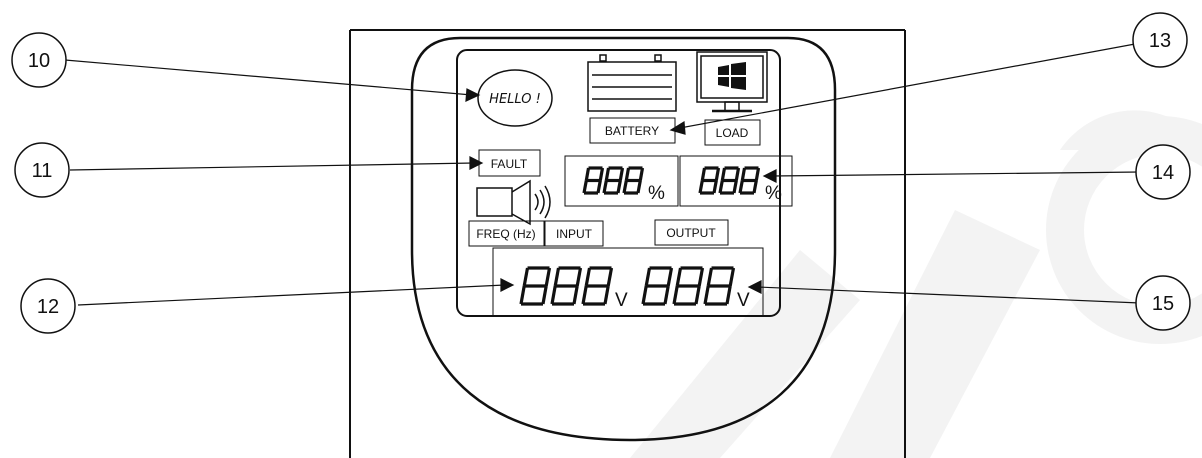 The height and width of the screenshot is (458, 1202). I want to click on svg-text: 15, so click(1163, 304).